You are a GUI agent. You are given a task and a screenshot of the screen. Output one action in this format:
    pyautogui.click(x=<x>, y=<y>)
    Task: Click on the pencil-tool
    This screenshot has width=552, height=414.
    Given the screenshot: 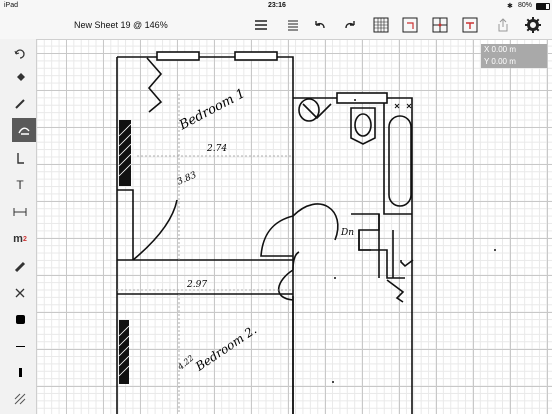 What is the action you would take?
    pyautogui.click(x=20, y=104)
    